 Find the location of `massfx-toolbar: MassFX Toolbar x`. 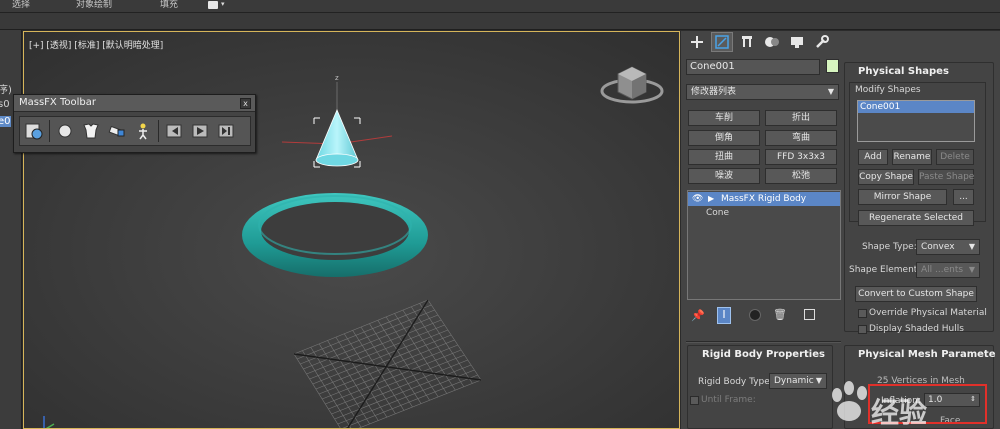

massfx-toolbar: MassFX Toolbar x is located at coordinates (134, 123).